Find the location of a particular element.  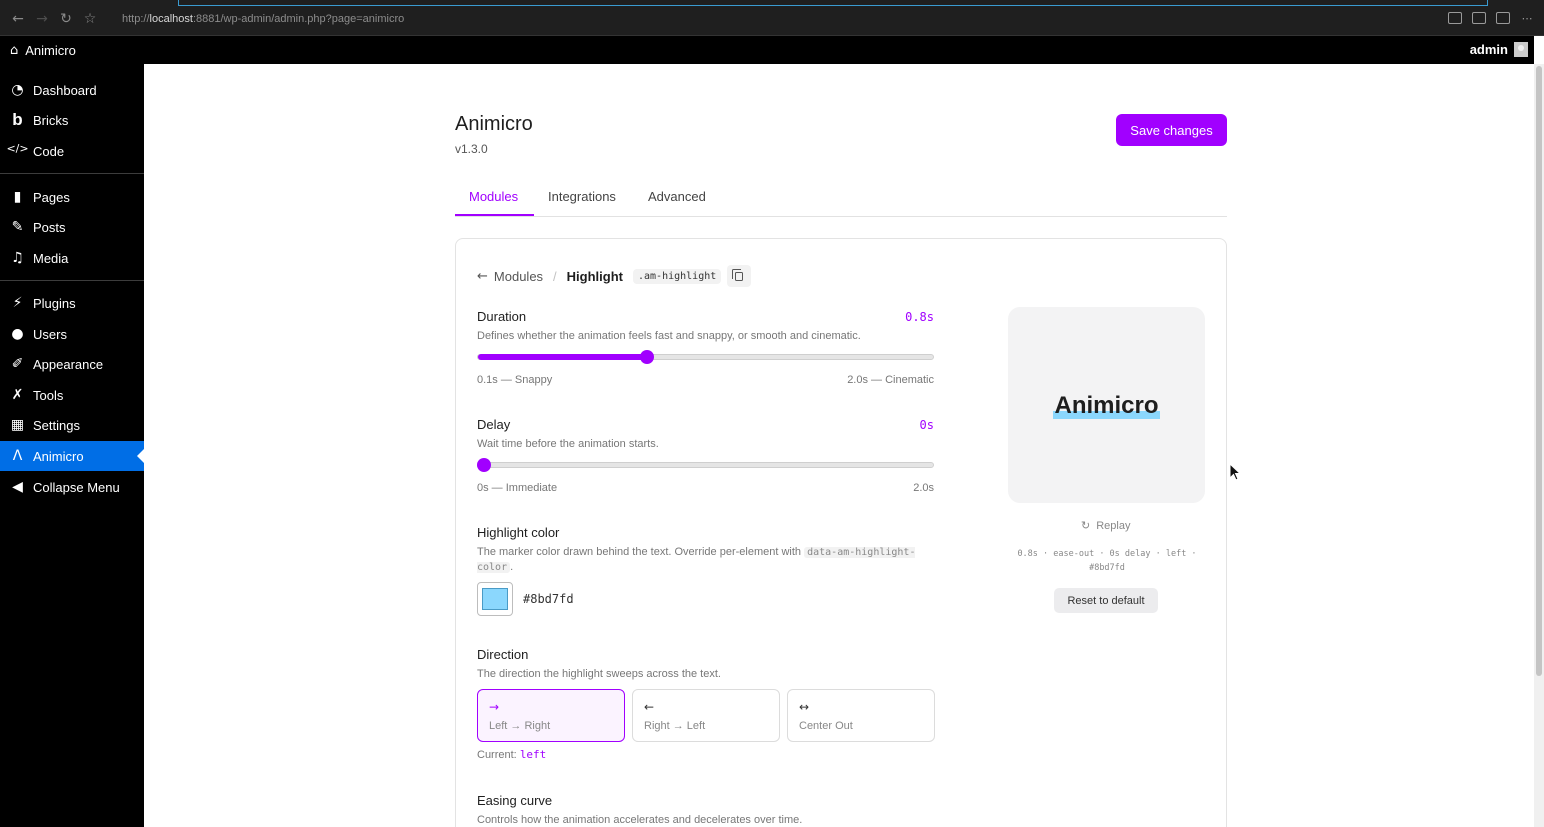

sidebar-item-label: Bricks is located at coordinates (51, 120).